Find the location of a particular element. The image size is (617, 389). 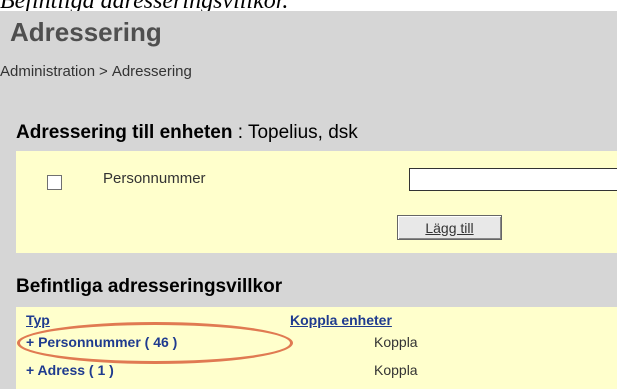

add-button-label: Lägg till is located at coordinates (449, 227).